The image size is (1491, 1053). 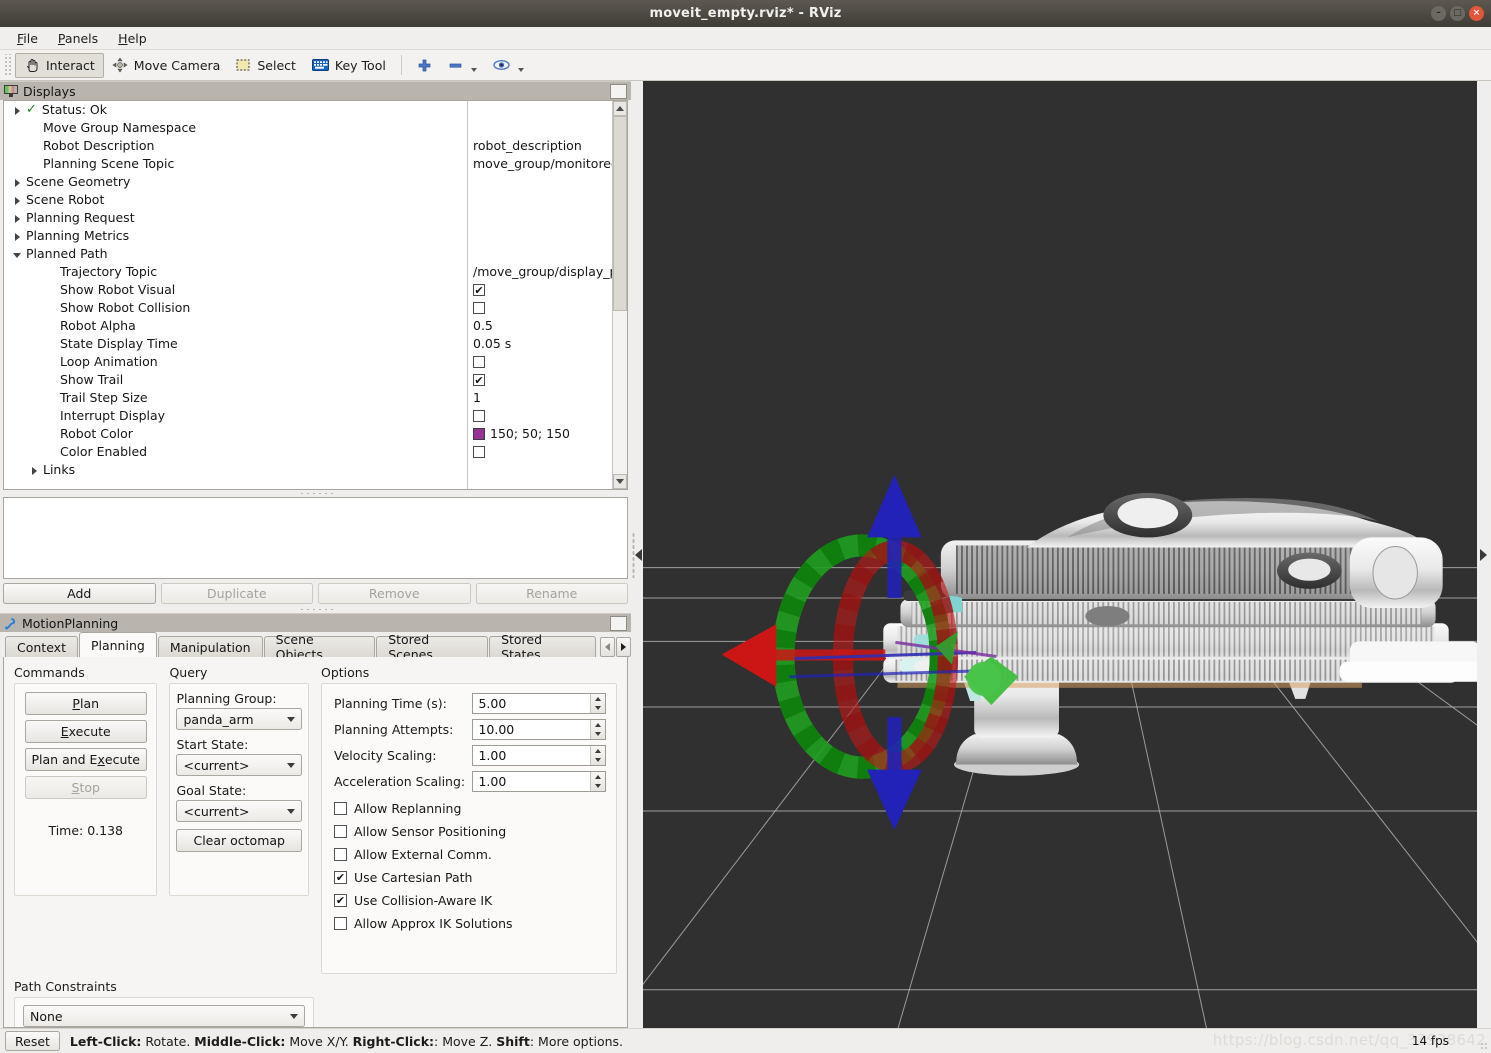 What do you see at coordinates (315, 493) in the screenshot?
I see `displays-splitter-handle` at bounding box center [315, 493].